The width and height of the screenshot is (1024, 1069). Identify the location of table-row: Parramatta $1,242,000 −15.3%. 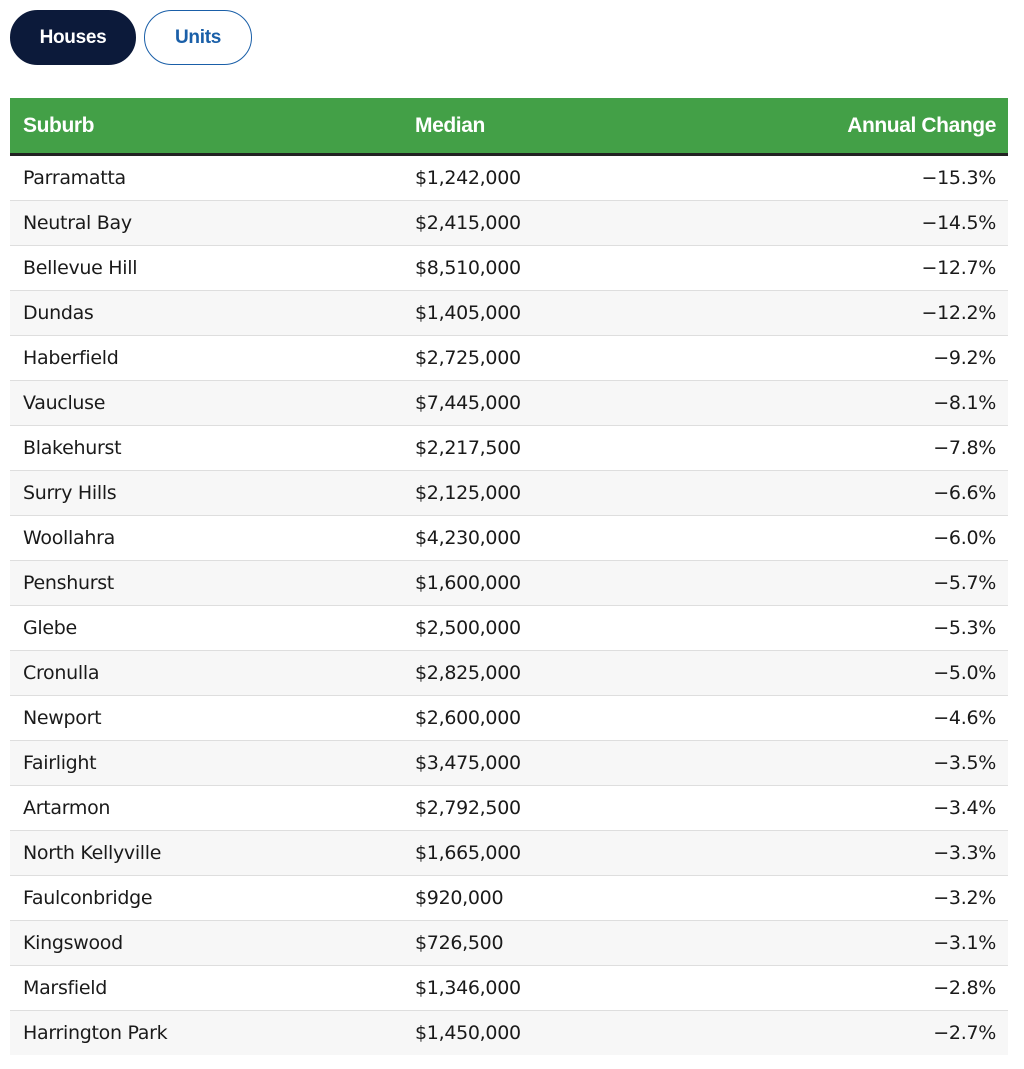
(509, 177).